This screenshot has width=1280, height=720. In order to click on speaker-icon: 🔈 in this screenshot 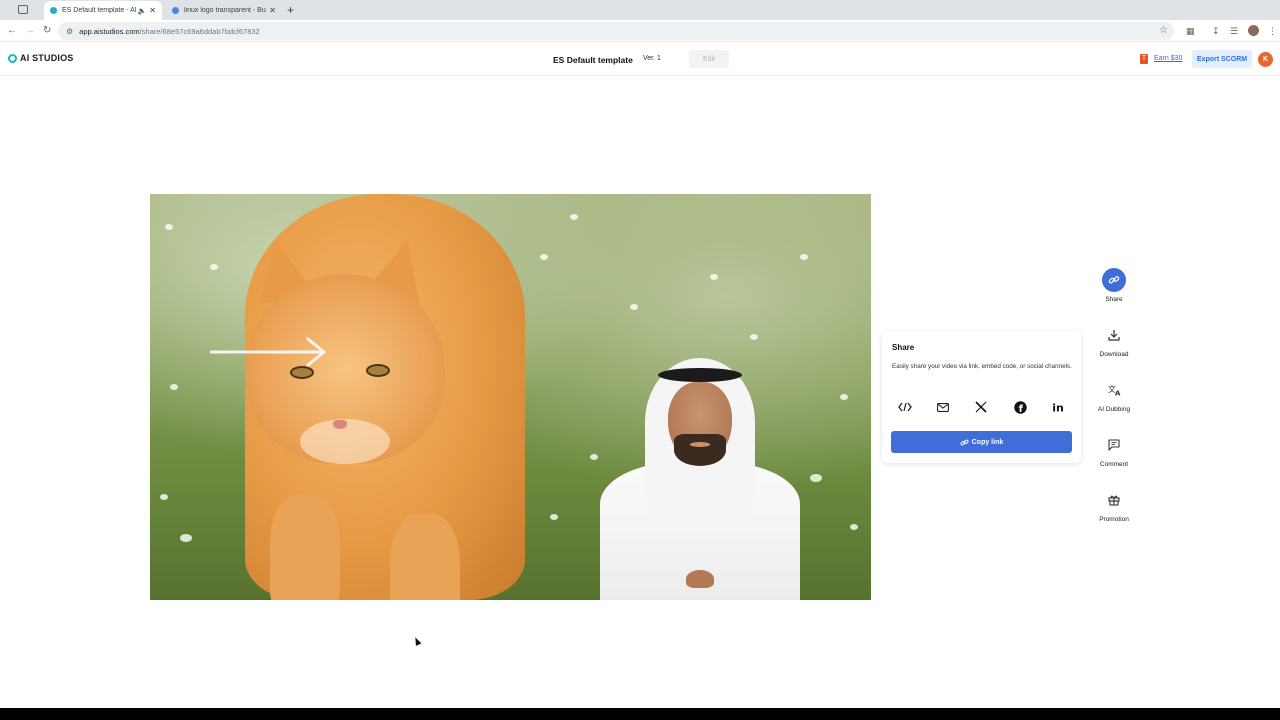, I will do `click(142, 11)`.